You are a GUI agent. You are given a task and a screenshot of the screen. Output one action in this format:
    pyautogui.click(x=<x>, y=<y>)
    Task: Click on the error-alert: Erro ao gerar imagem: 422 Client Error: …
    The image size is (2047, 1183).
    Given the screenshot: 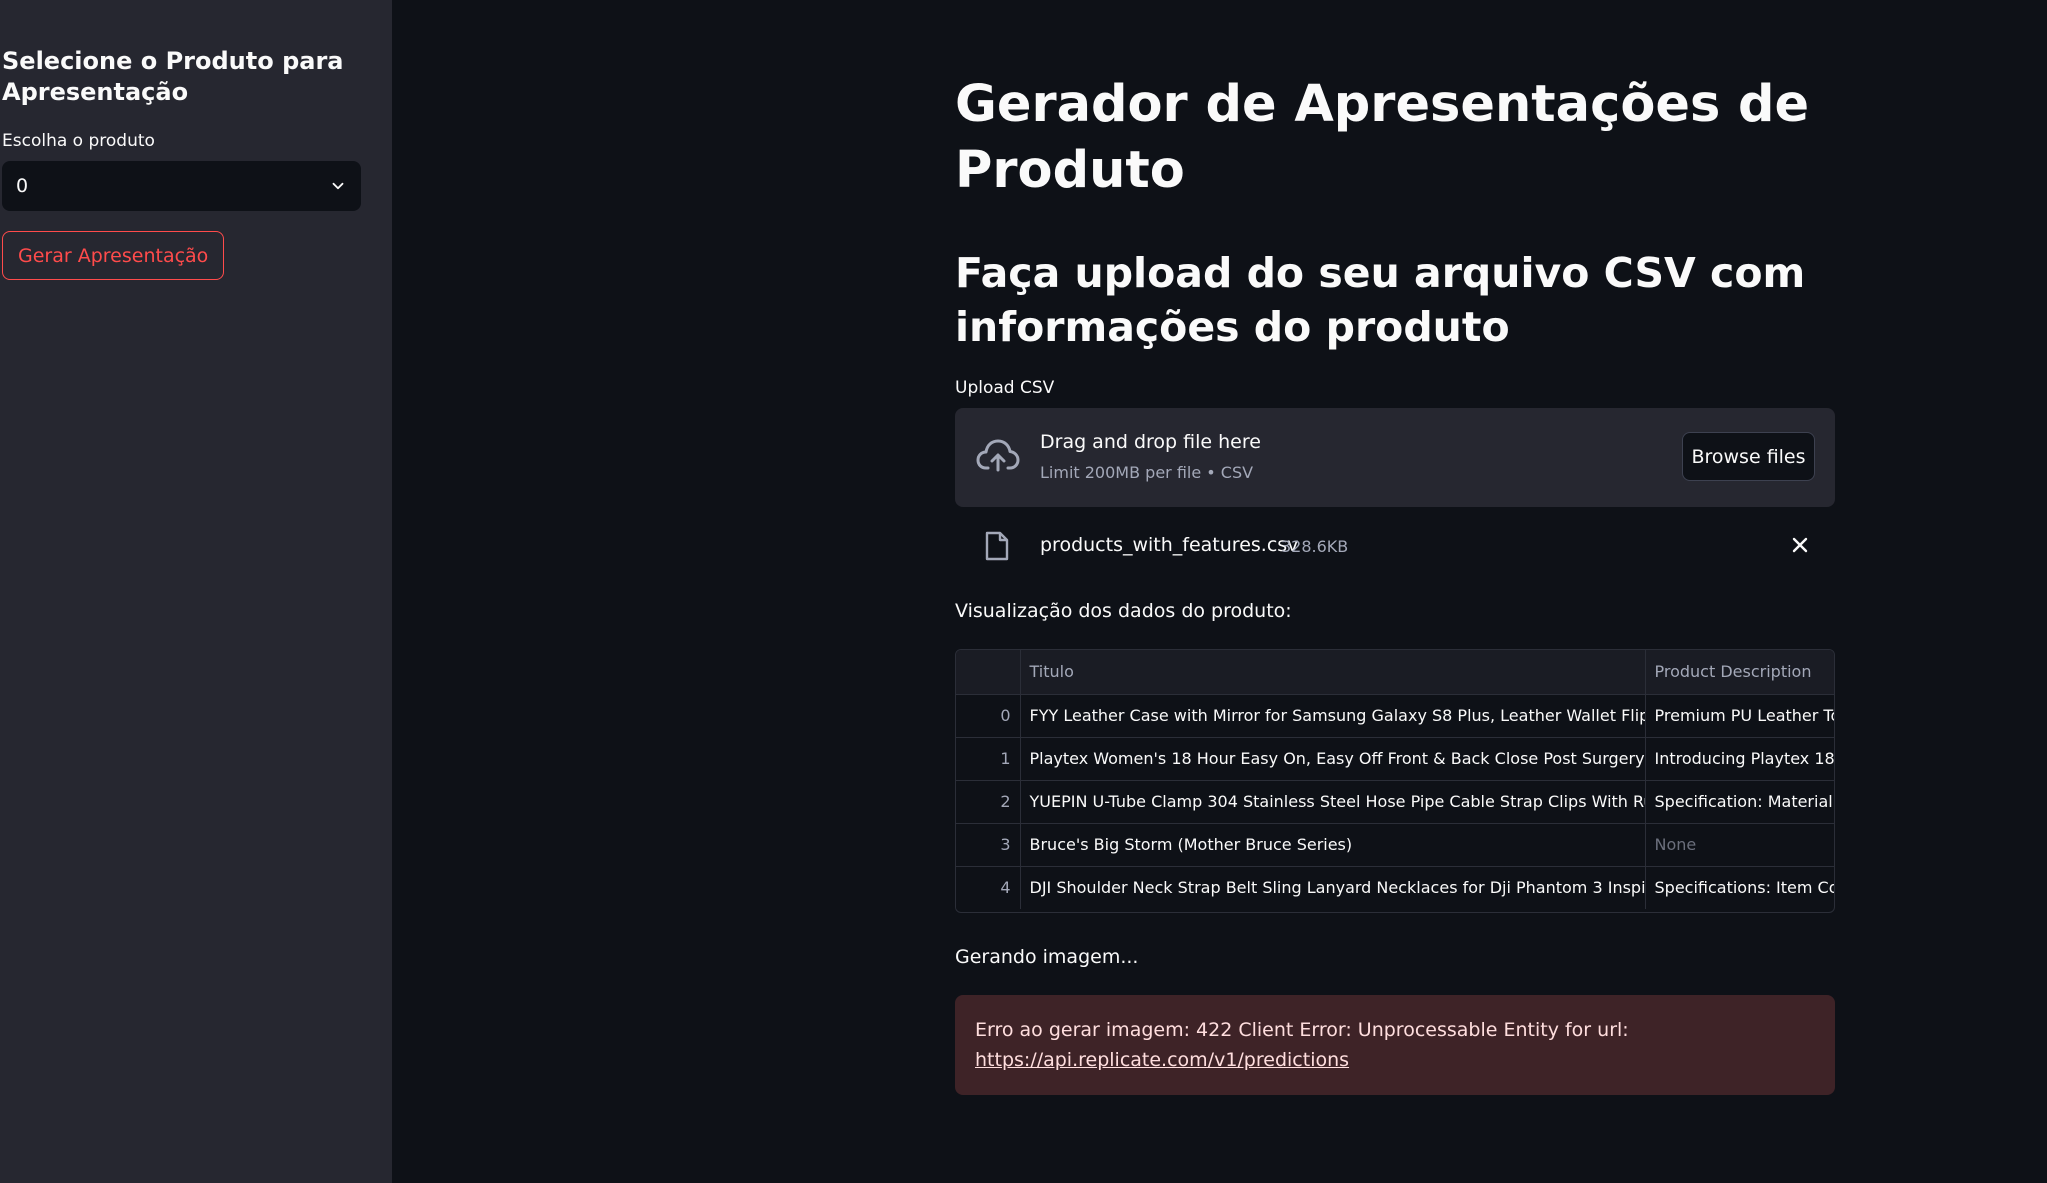 What is the action you would take?
    pyautogui.click(x=1395, y=1045)
    